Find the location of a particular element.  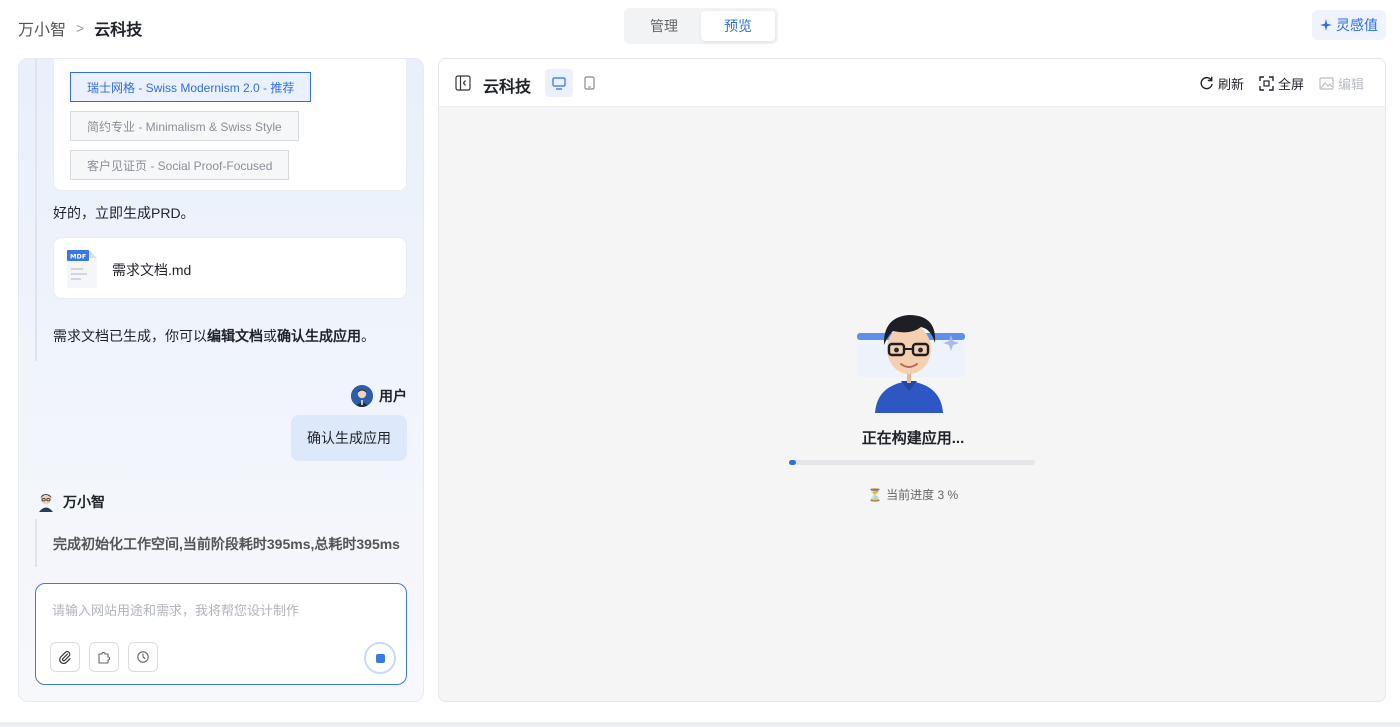

doc-ready-suffix: 。 is located at coordinates (368, 336).